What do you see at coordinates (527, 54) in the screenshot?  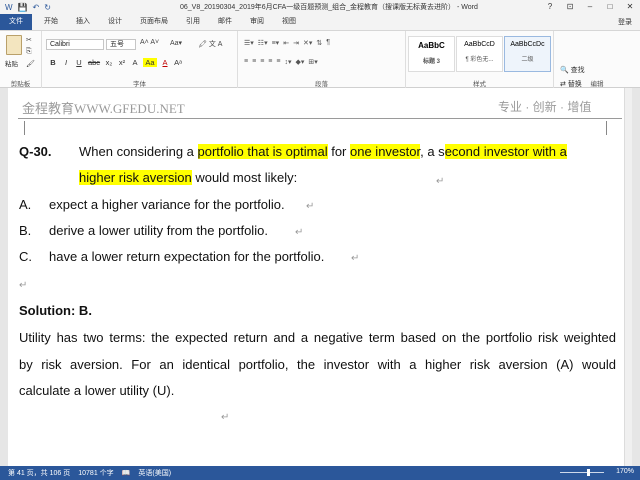 I see `style-level2: AaBbCcDc 二级` at bounding box center [527, 54].